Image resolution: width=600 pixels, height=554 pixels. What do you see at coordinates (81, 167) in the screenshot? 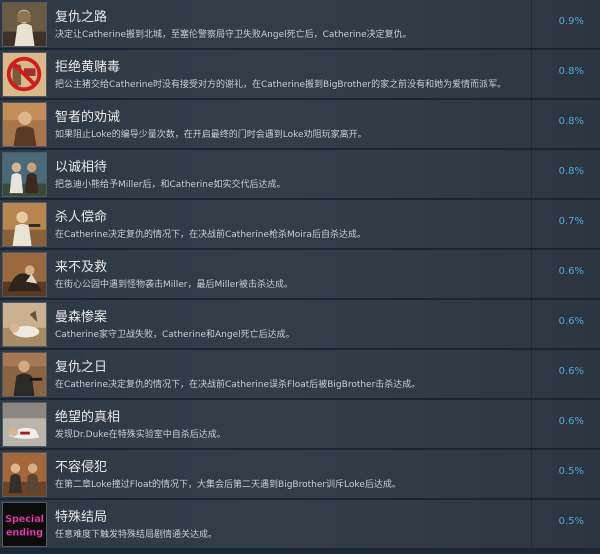
I see `achievement-title: 以诚相待` at bounding box center [81, 167].